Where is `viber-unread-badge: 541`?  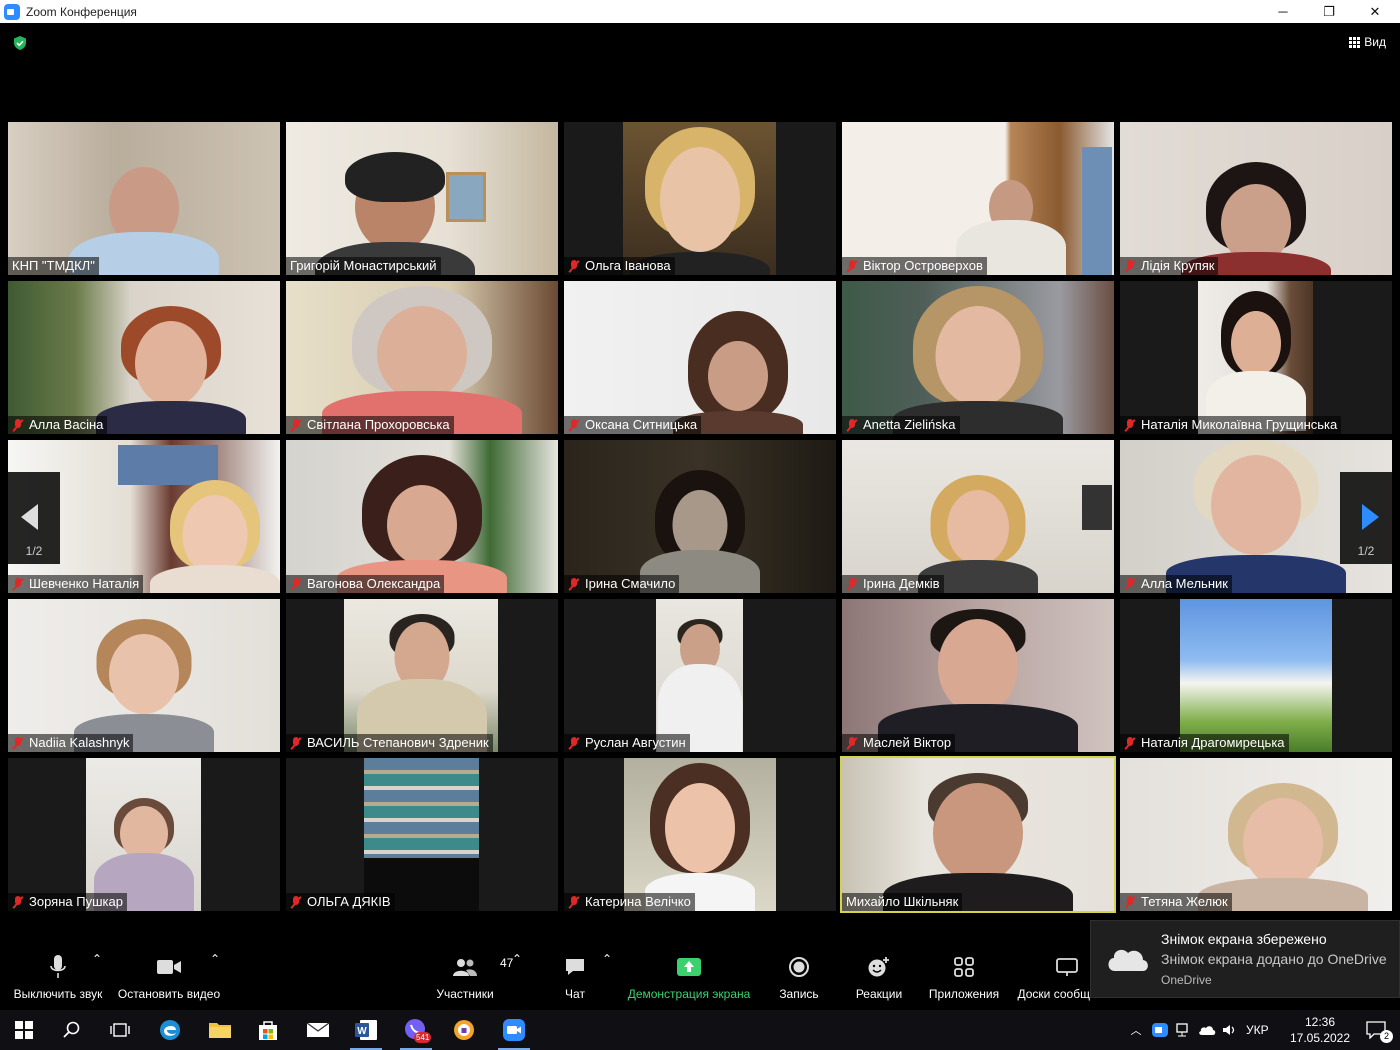
viber-unread-badge: 541 is located at coordinates (423, 1037).